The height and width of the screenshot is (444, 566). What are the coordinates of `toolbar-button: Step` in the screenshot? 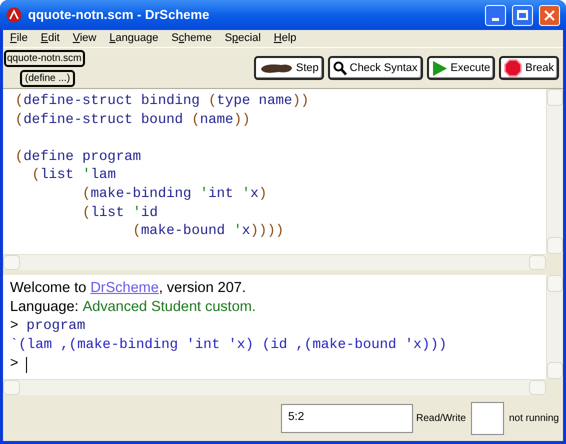 It's located at (289, 68).